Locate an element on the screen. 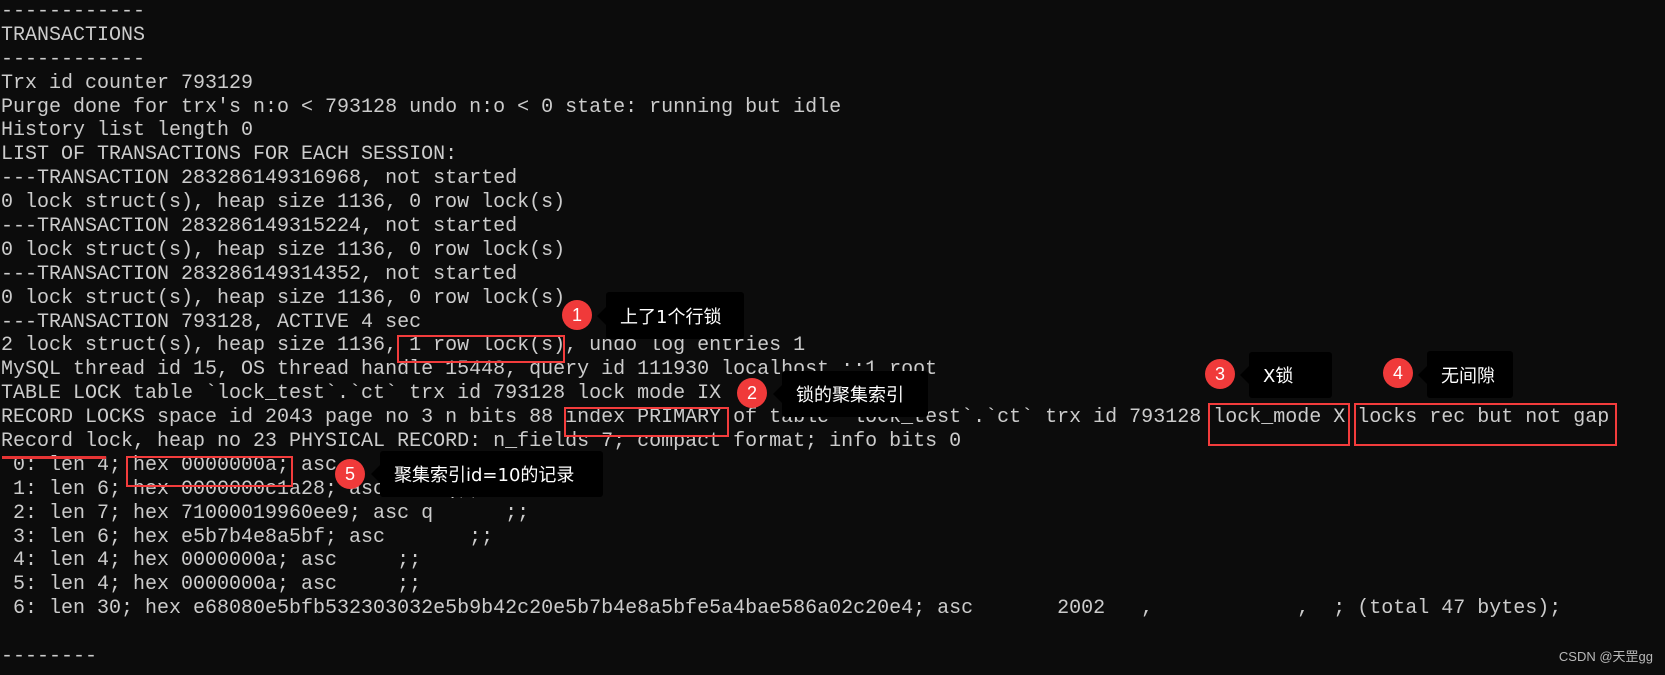 This screenshot has height=675, width=1665. console-line: TRANSACTIONS is located at coordinates (73, 35).